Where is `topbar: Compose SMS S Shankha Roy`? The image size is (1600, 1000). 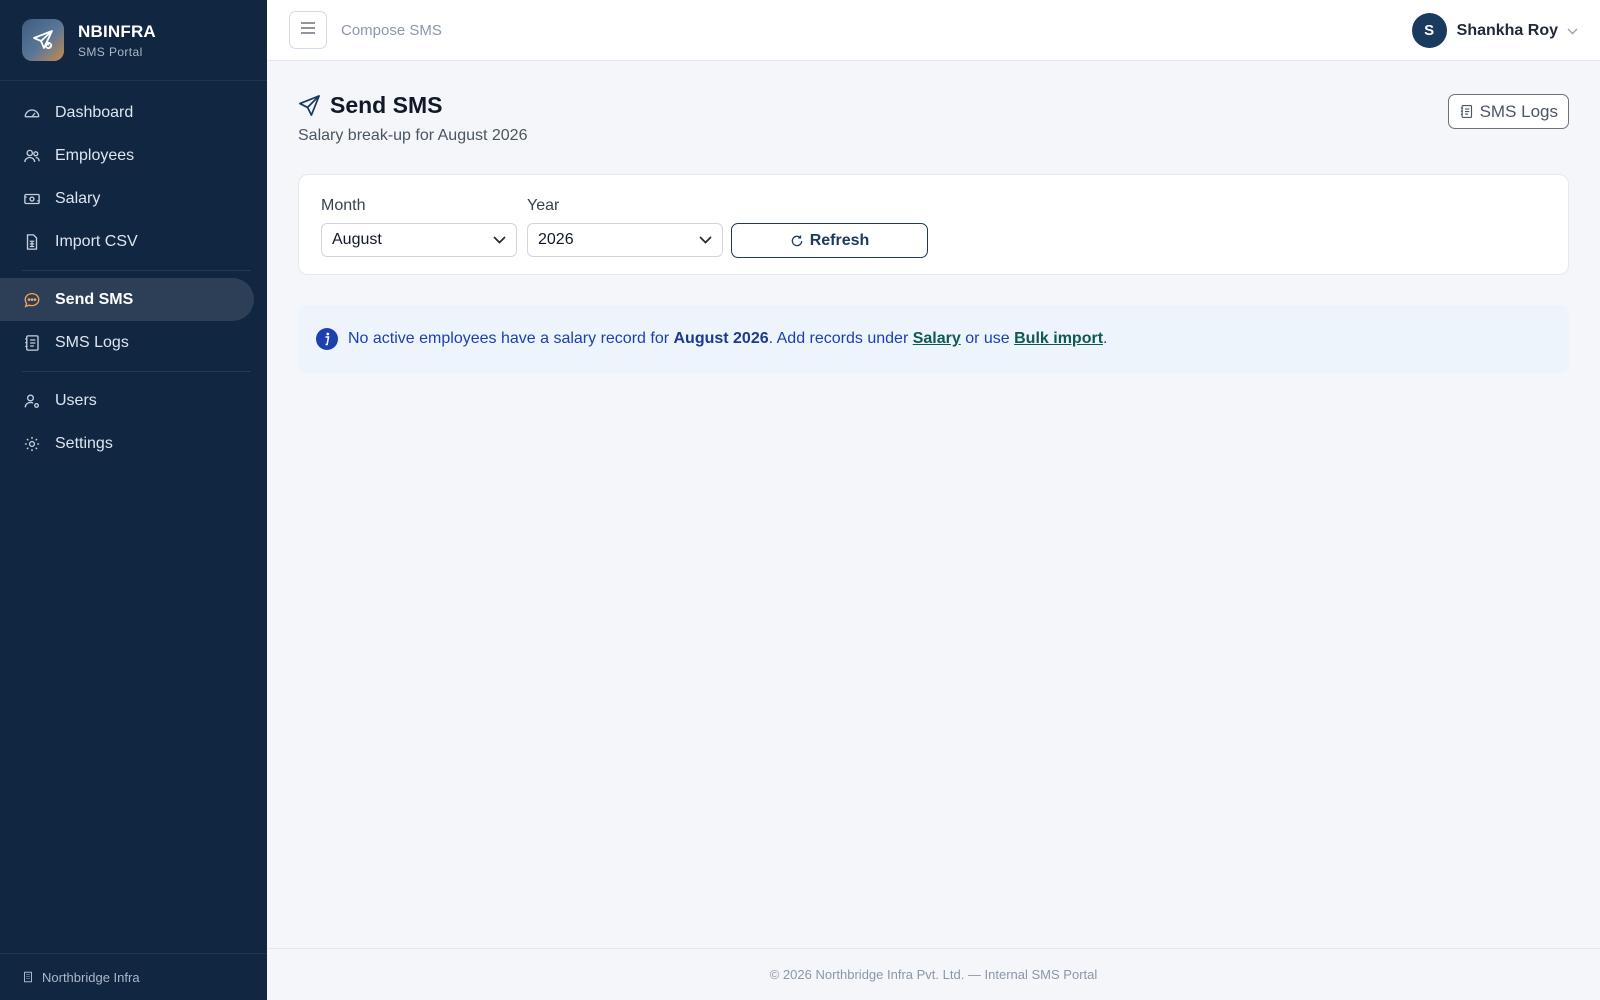
topbar: Compose SMS S Shankha Roy is located at coordinates (933, 30).